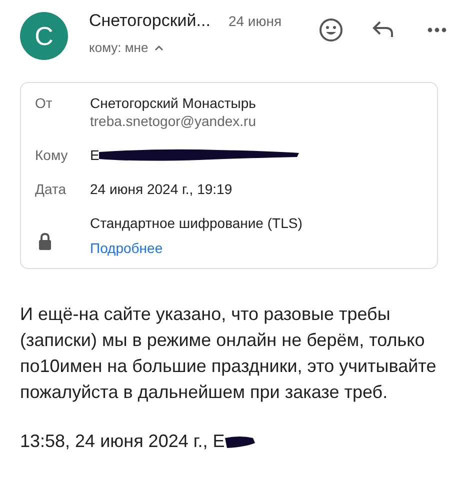 This screenshot has height=500, width=464. Describe the element at coordinates (255, 21) in the screenshot. I see `message-date: 24 июня` at that location.